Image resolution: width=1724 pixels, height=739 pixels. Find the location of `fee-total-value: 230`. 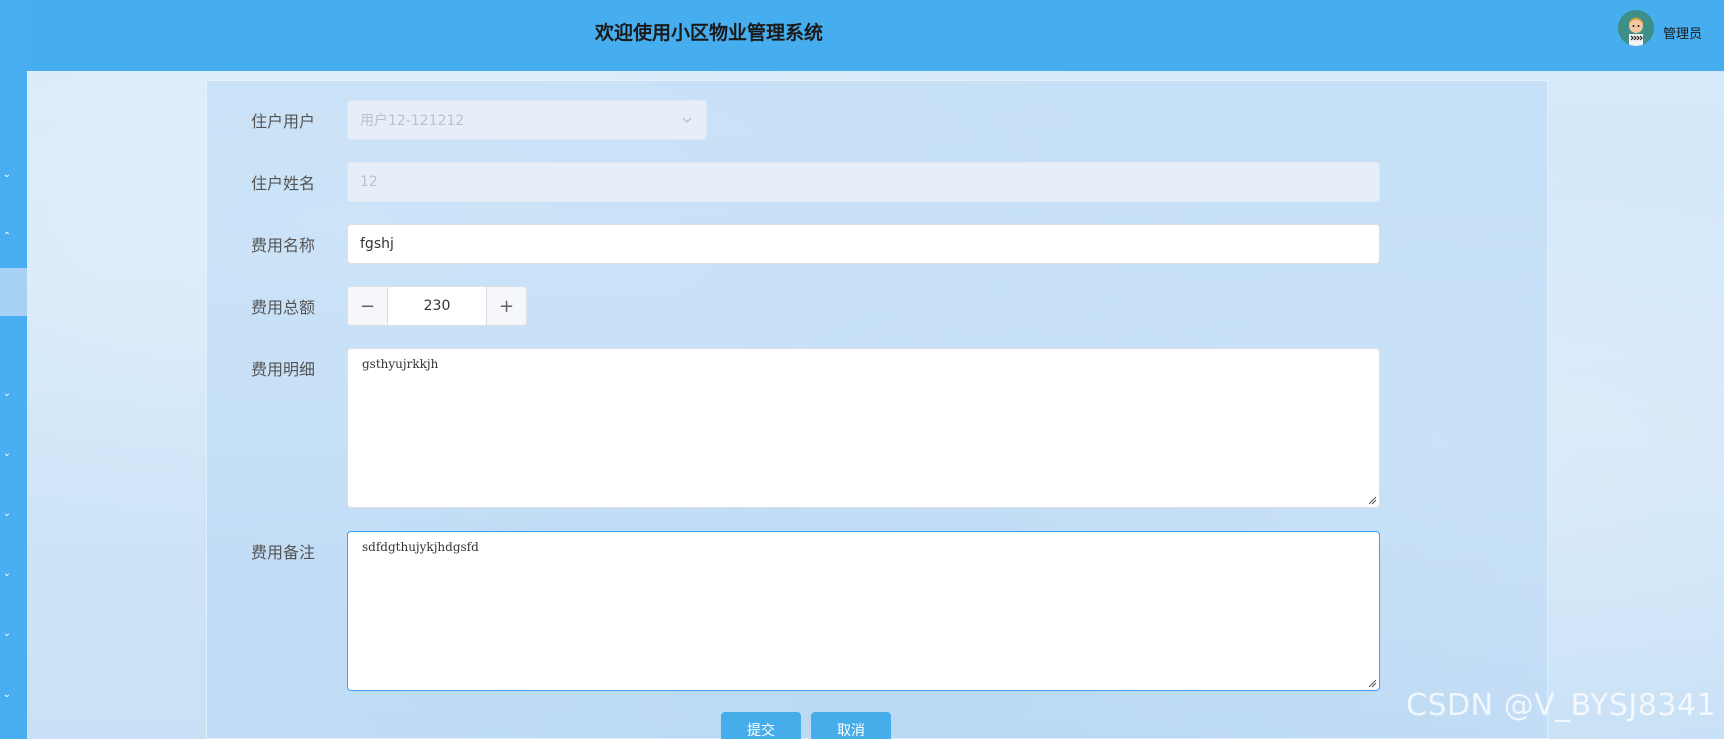

fee-total-value: 230 is located at coordinates (437, 306).